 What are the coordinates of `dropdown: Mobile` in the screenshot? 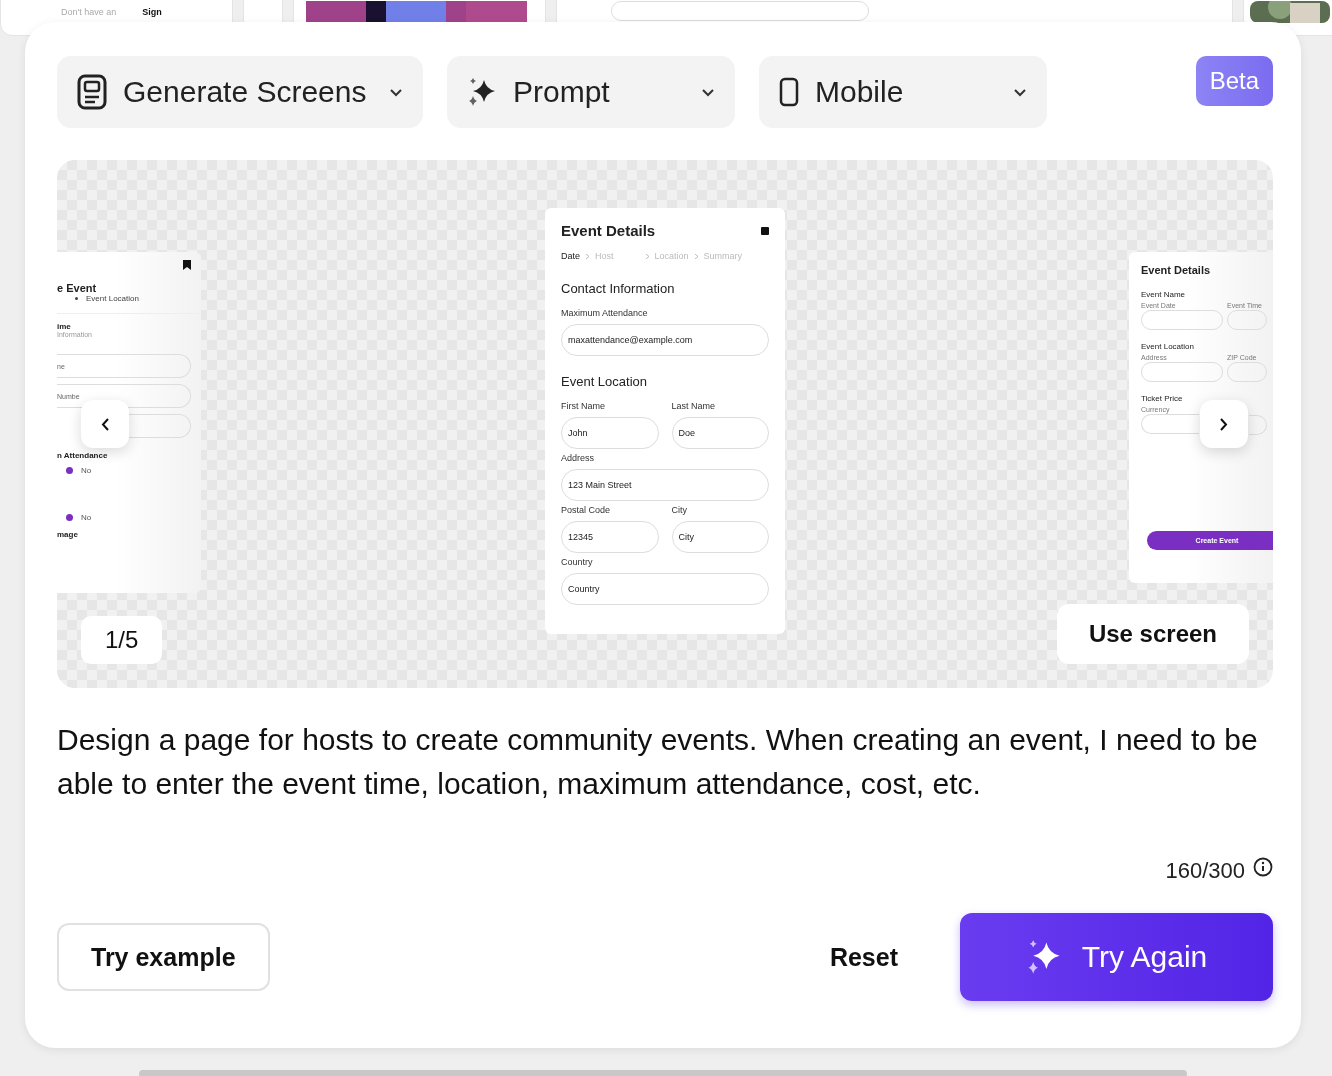 It's located at (903, 92).